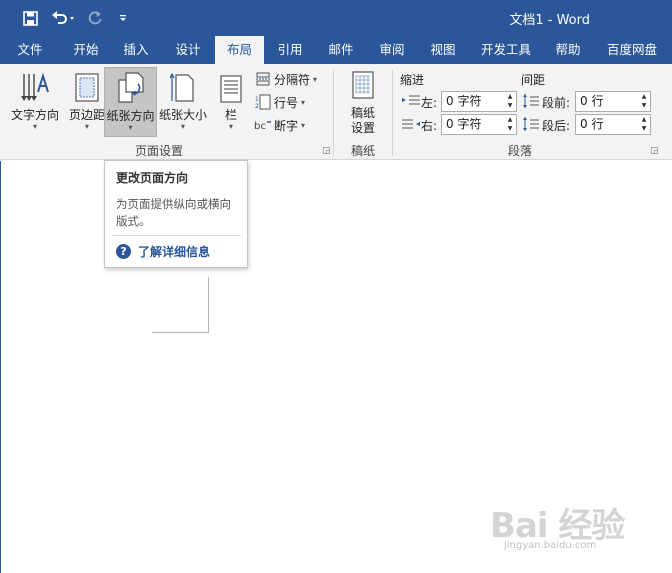  Describe the element at coordinates (257, 106) in the screenshot. I see `svg-text: 2` at that location.